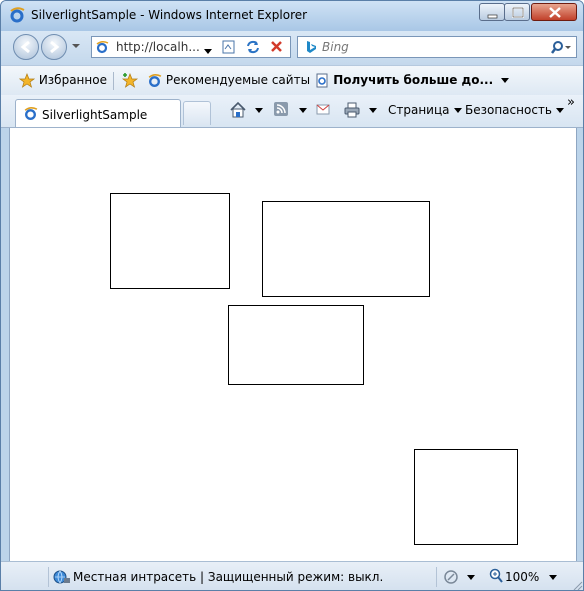  I want to click on resize-grip-icon, so click(577, 585).